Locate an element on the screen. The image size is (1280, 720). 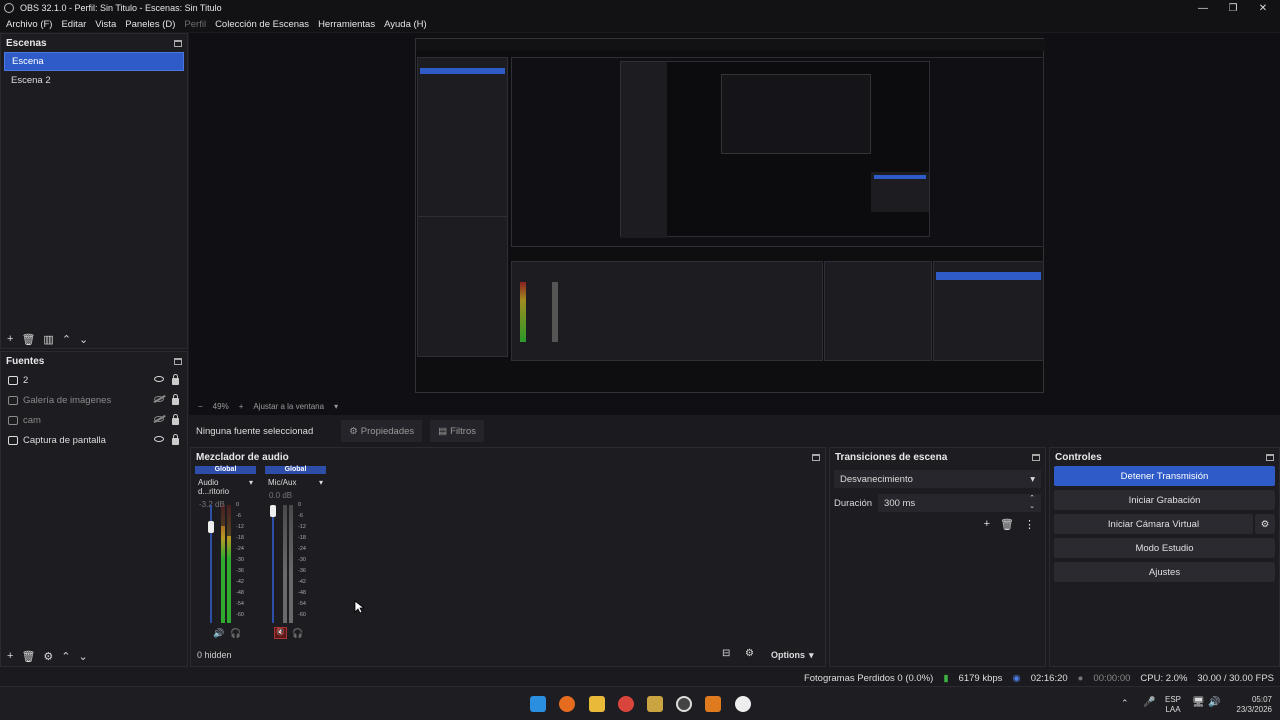
zoom-out-icon: − is located at coordinates (200, 406).